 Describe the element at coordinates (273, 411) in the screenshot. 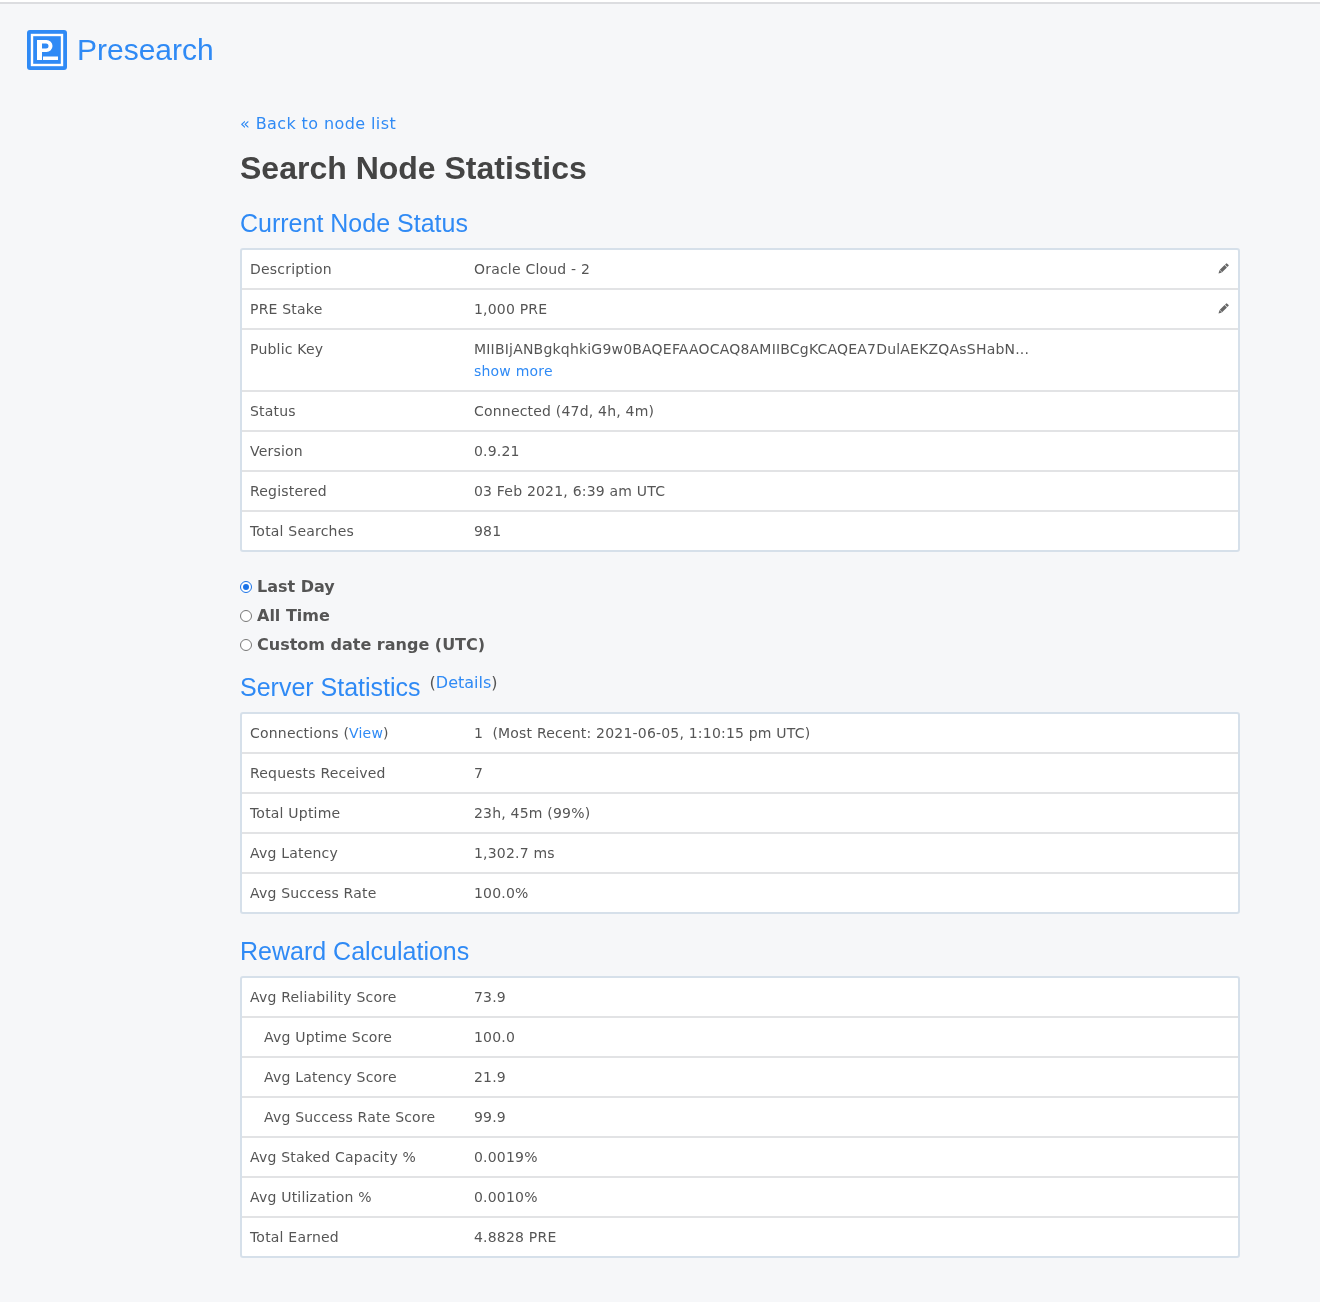

I see `field-label: Status` at that location.